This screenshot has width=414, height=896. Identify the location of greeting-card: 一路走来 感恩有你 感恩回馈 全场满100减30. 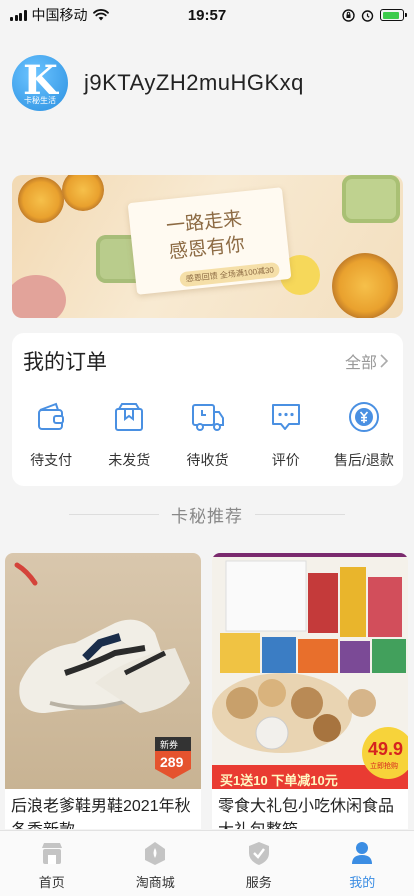
(209, 241).